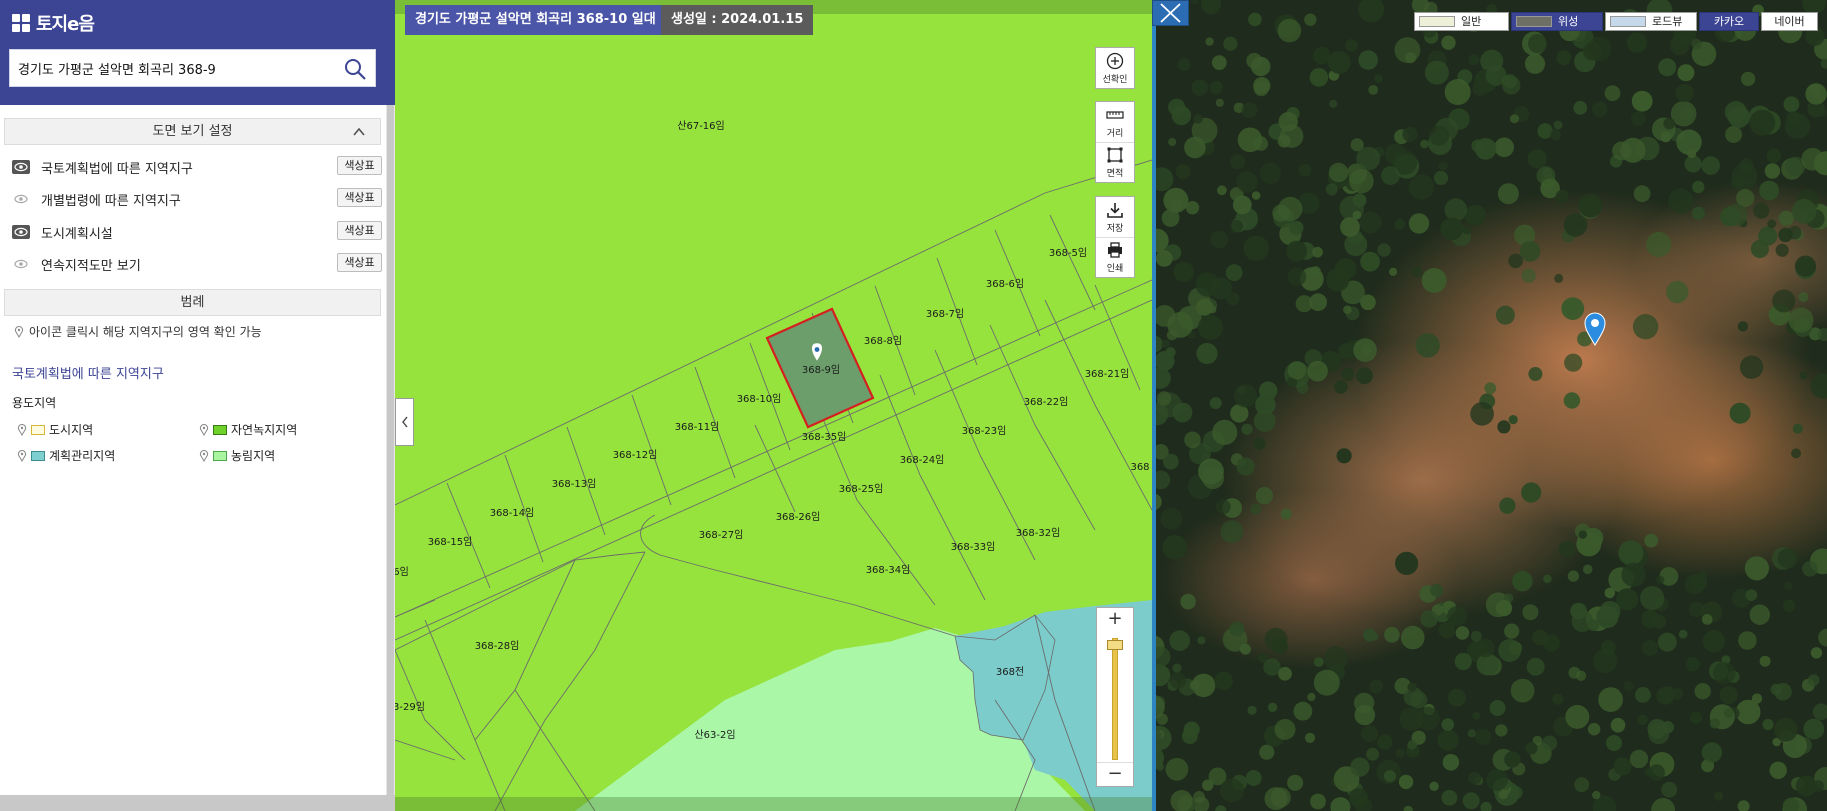 This screenshot has height=811, width=1827. What do you see at coordinates (1115, 133) in the screenshot?
I see `tool-label: 거리` at bounding box center [1115, 133].